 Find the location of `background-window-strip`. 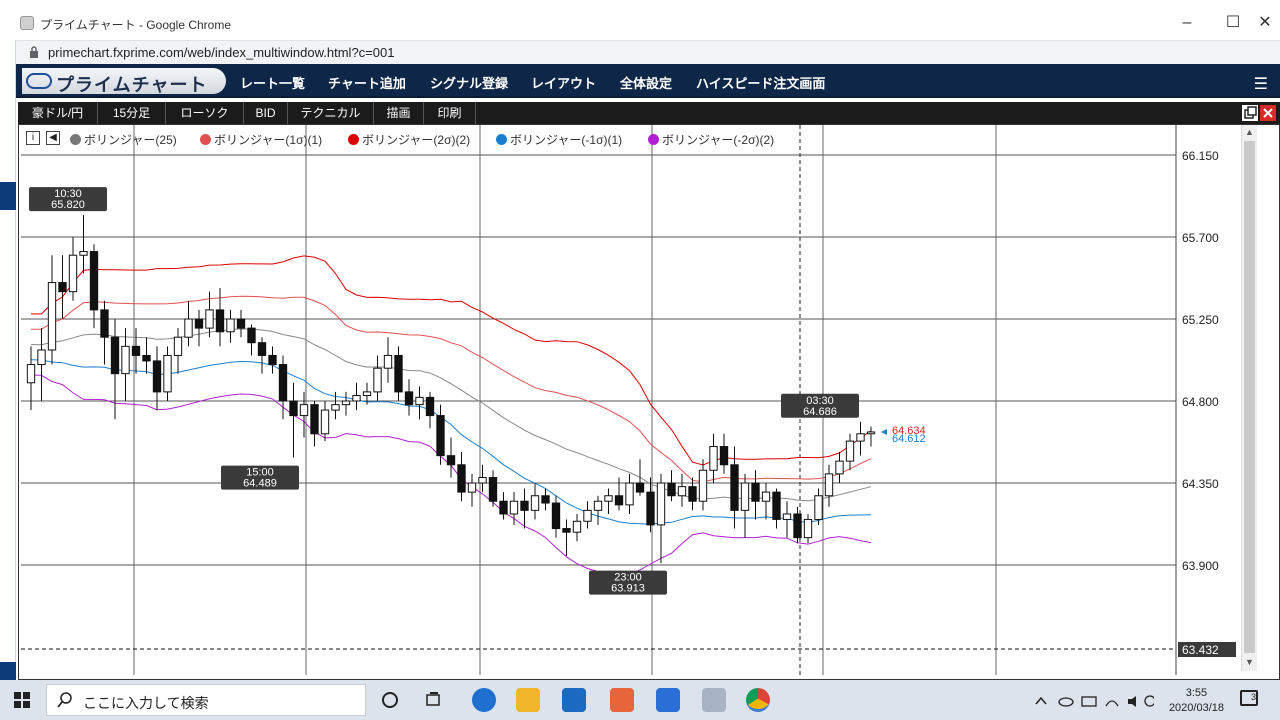

background-window-strip is located at coordinates (8, 362).